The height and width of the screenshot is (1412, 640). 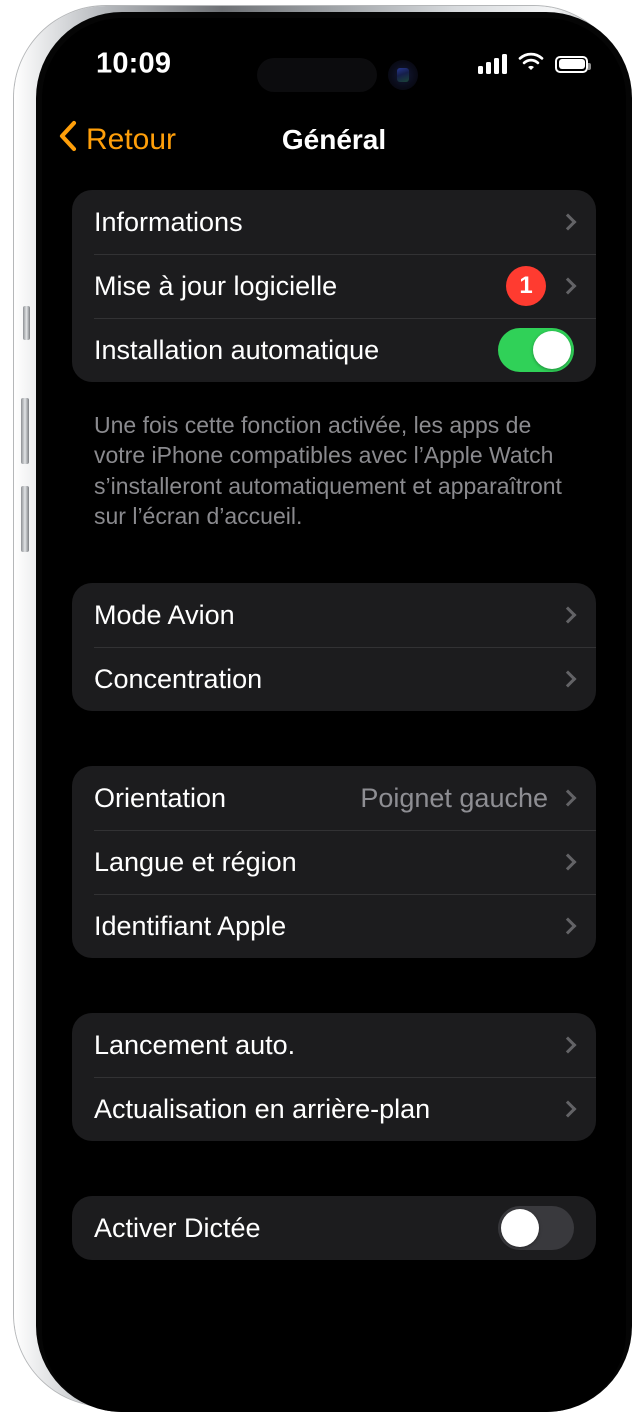 What do you see at coordinates (526, 286) in the screenshot?
I see `status-badge: 1` at bounding box center [526, 286].